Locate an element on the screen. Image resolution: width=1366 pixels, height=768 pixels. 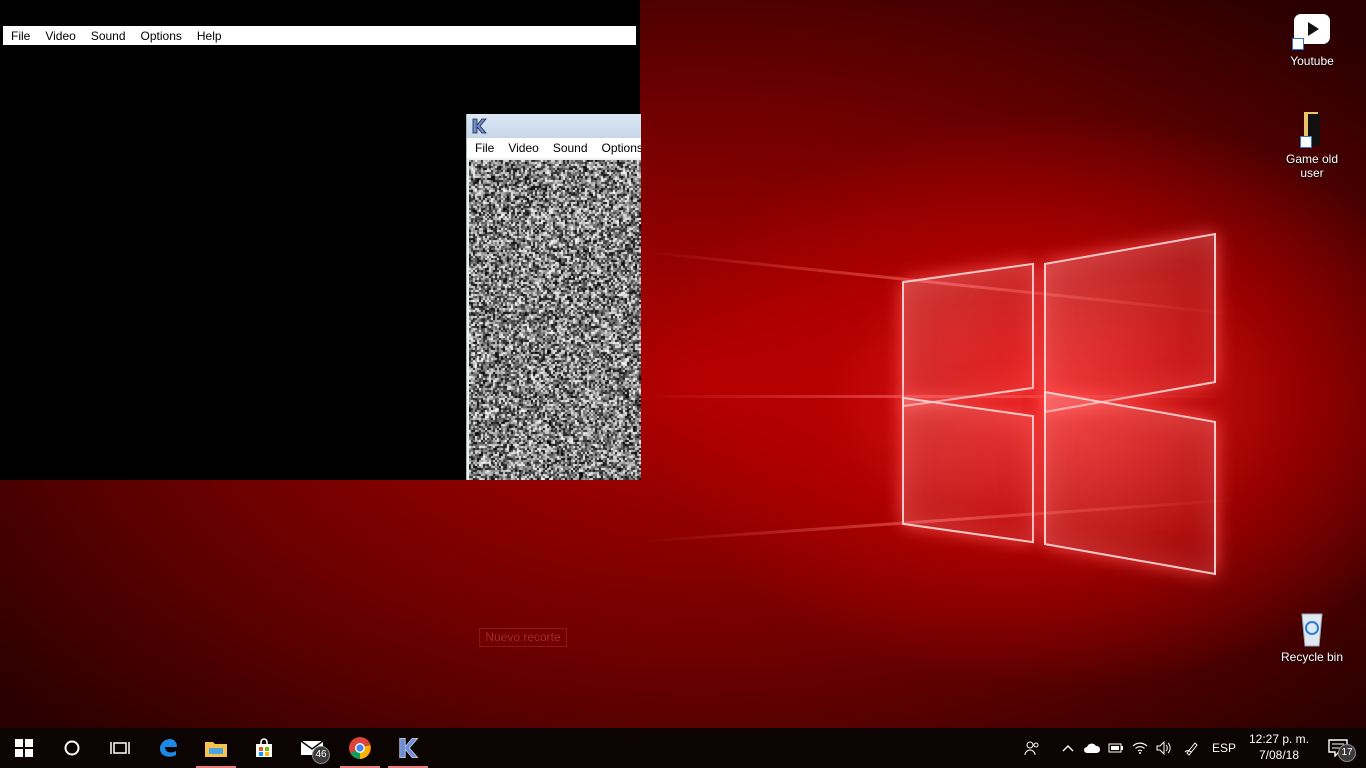
system-tray is located at coordinates (1112, 748).